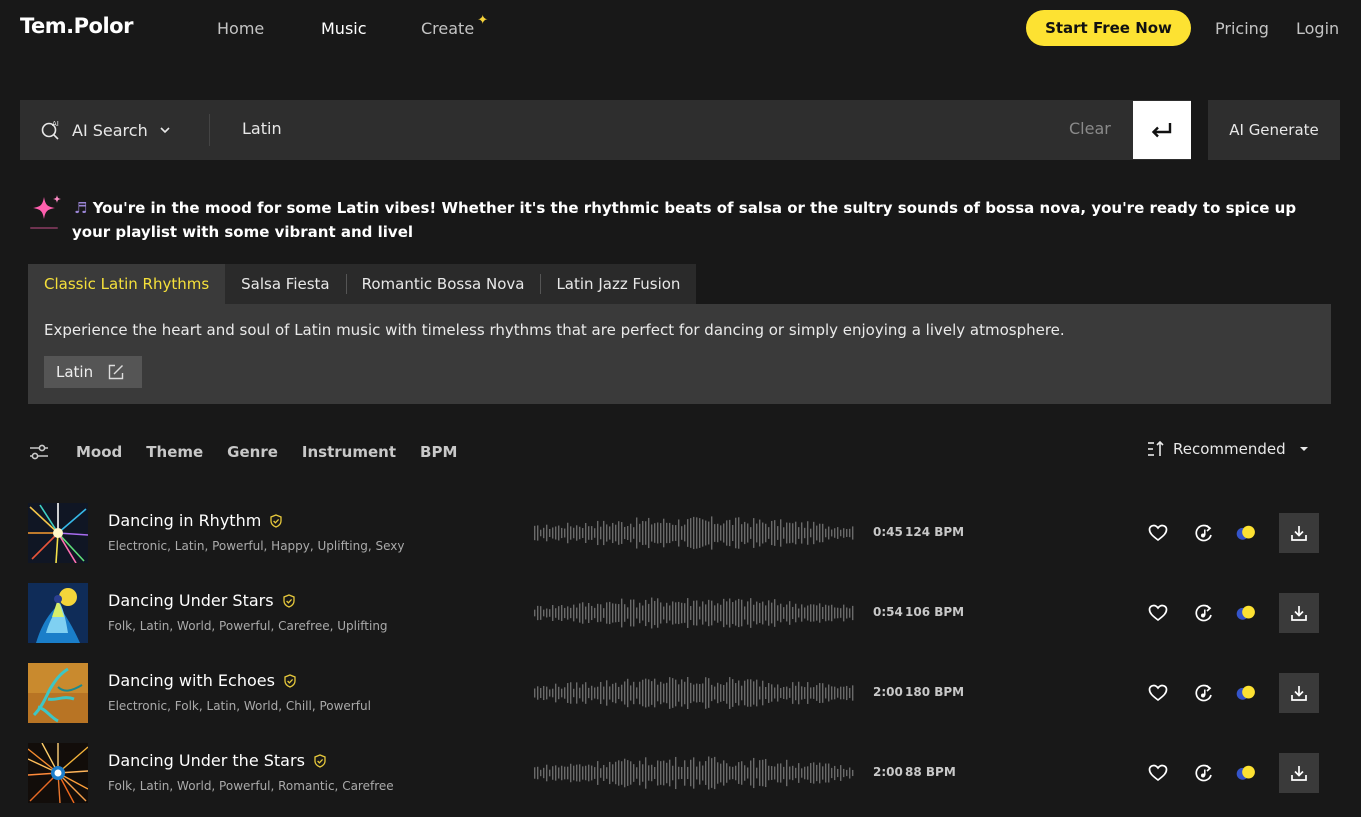 The width and height of the screenshot is (1361, 817). What do you see at coordinates (76, 26) in the screenshot?
I see `logo: Tem.Polor` at bounding box center [76, 26].